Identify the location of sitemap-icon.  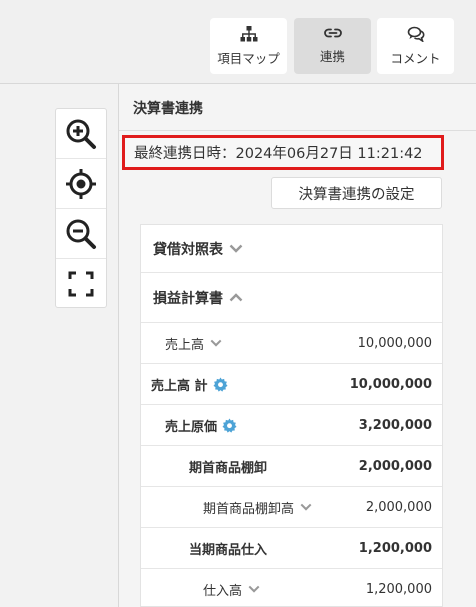
(248, 34).